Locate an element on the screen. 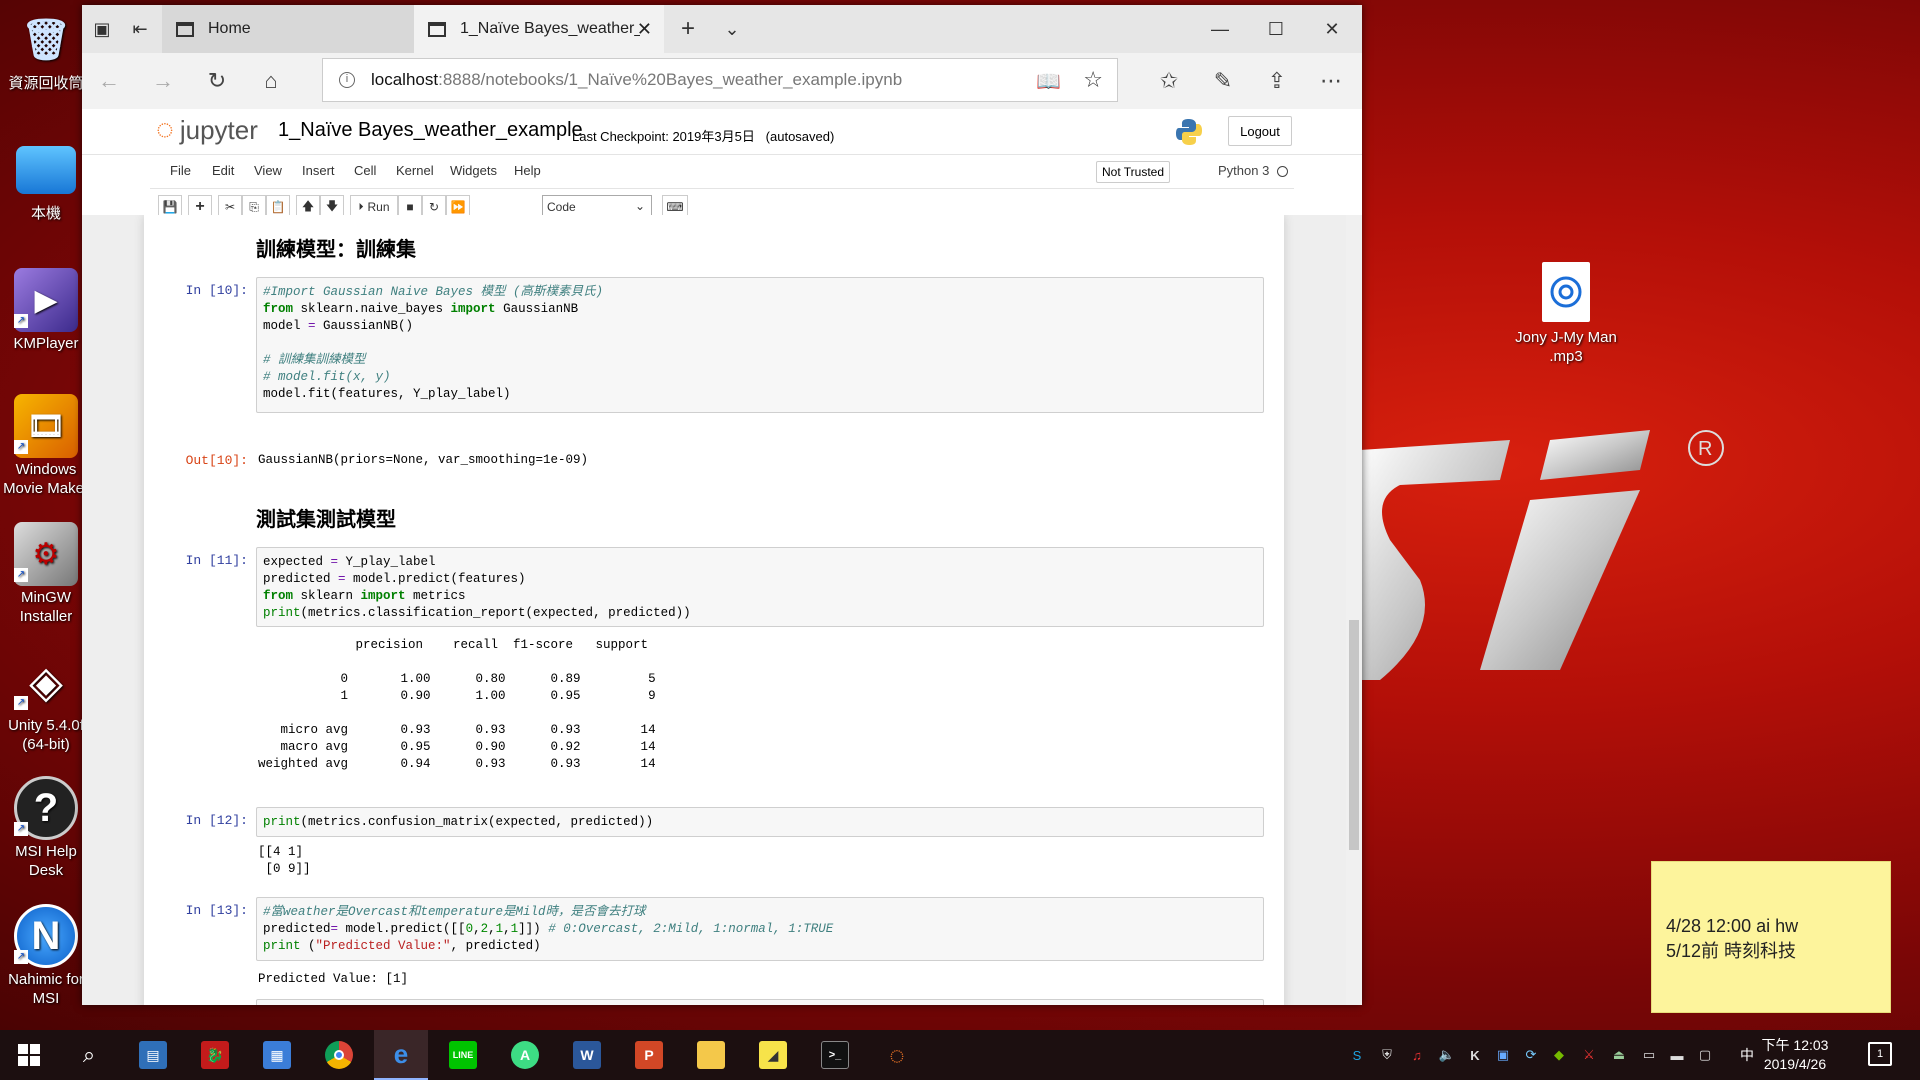 The image size is (1920, 1080). menu-file: File is located at coordinates (180, 170).